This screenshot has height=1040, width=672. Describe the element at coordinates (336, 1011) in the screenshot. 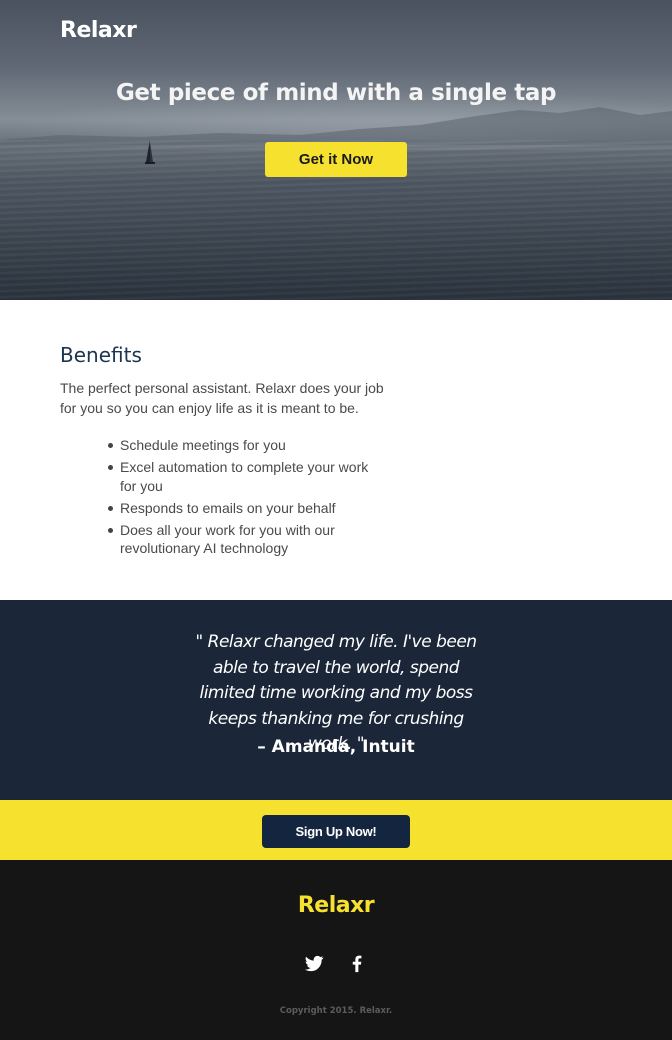

I see `copyright-text: Copyright 2015. Relaxr.` at that location.